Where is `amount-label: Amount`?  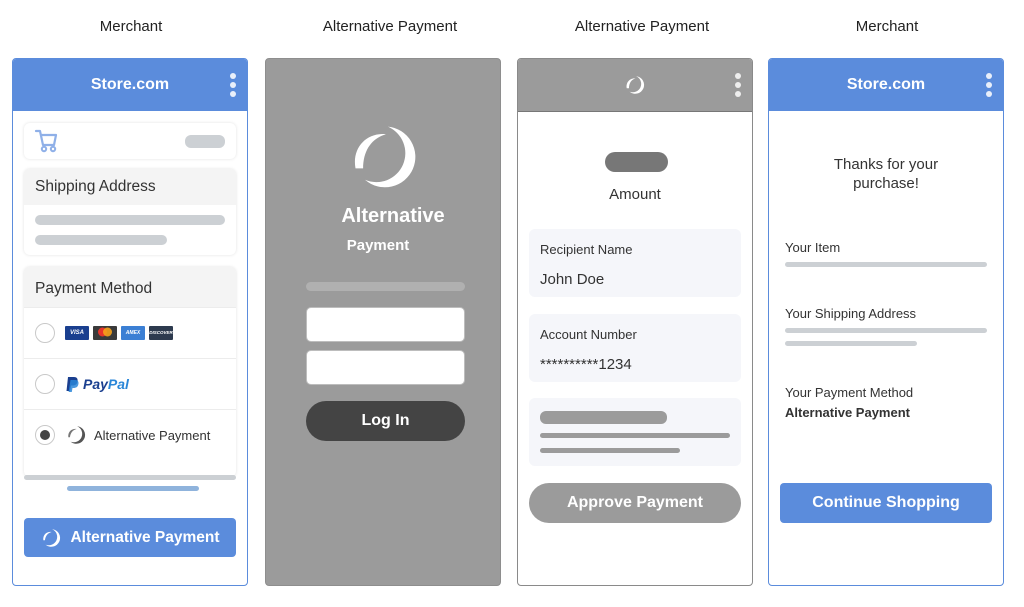
amount-label: Amount is located at coordinates (635, 194).